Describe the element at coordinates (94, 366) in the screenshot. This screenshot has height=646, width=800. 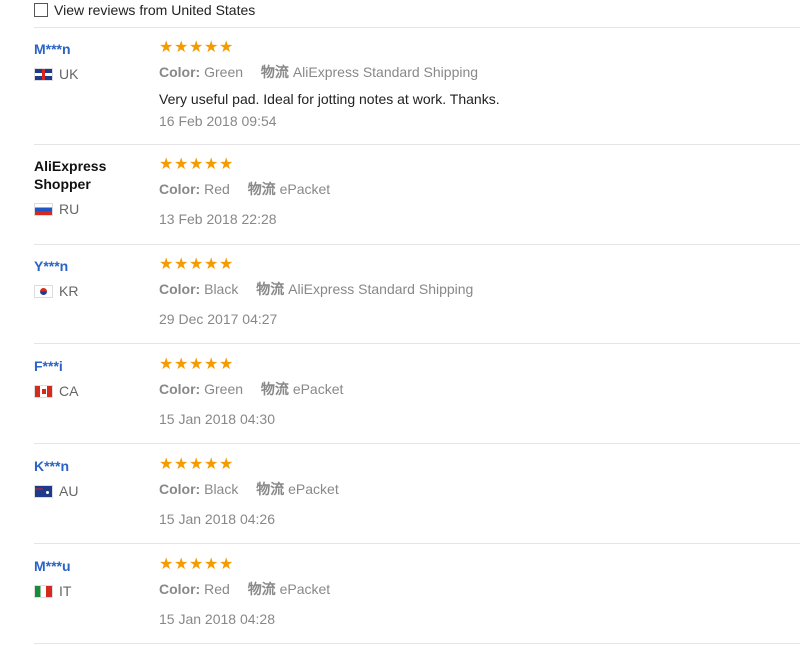
I see `reviewer-name: F***i` at that location.